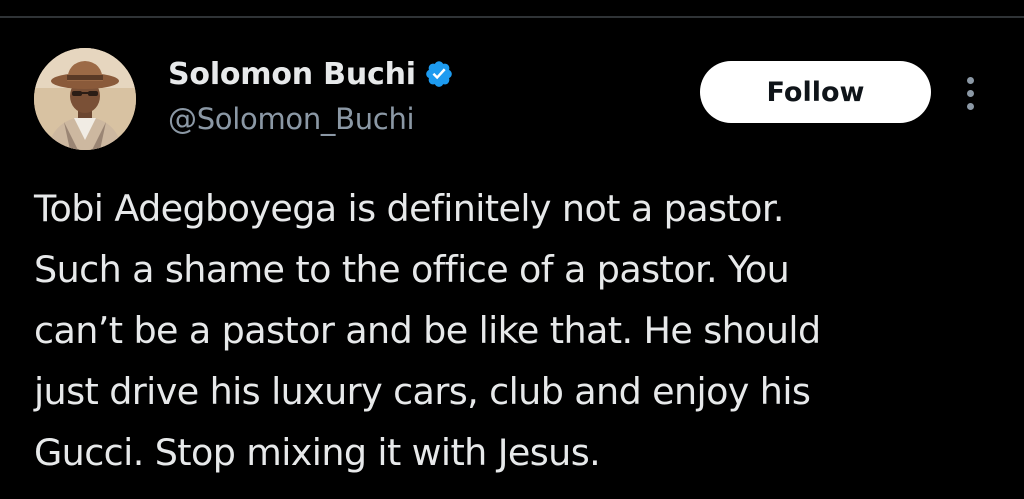 This screenshot has width=1024, height=499. What do you see at coordinates (292, 74) in the screenshot?
I see `author-display-name: Solomon Buchi` at bounding box center [292, 74].